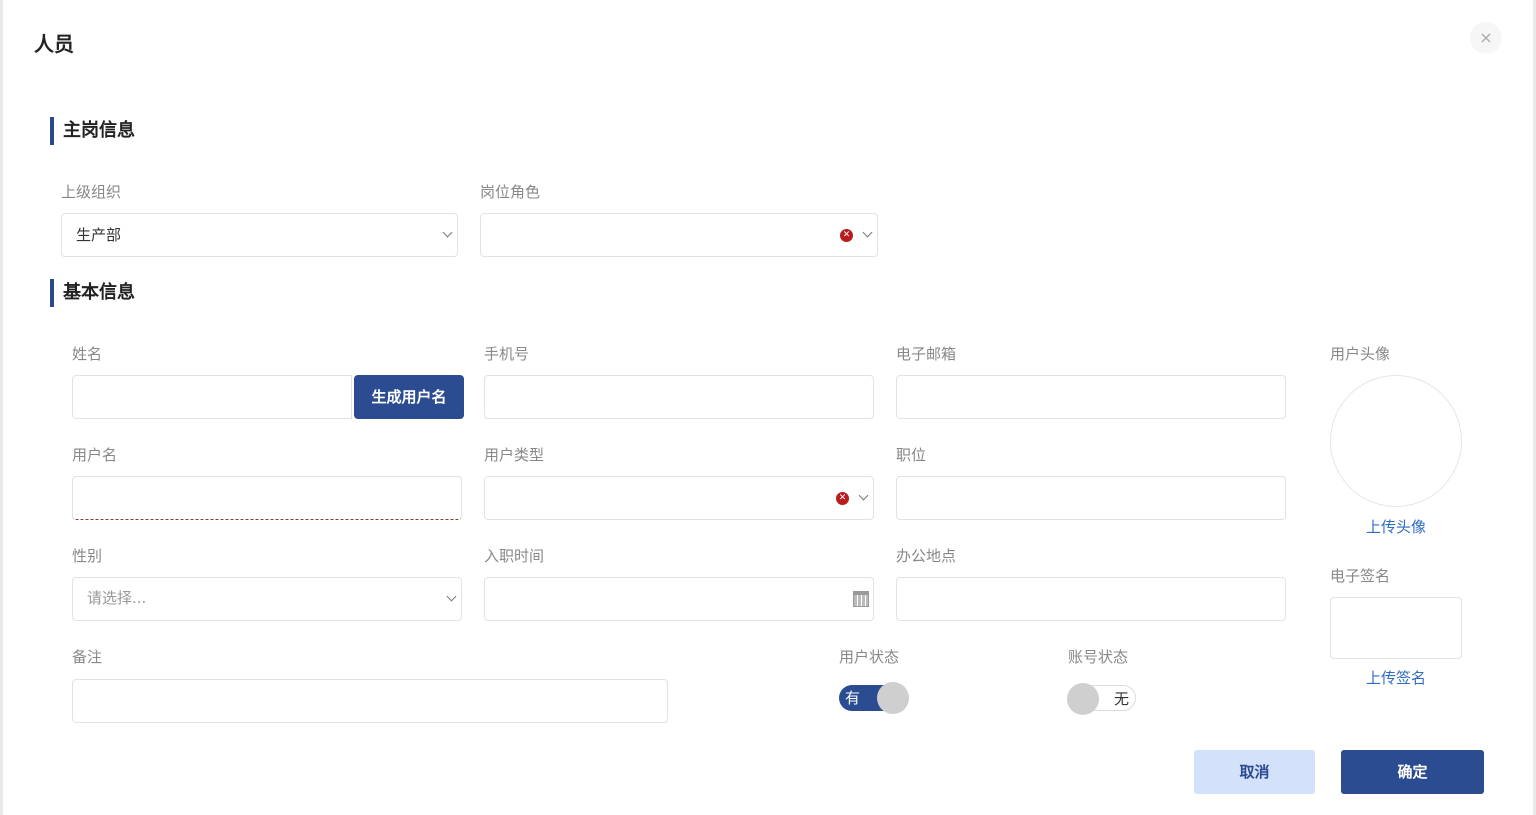 Image resolution: width=1536 pixels, height=815 pixels. Describe the element at coordinates (514, 455) in the screenshot. I see `user-type-label: 用户类型` at that location.